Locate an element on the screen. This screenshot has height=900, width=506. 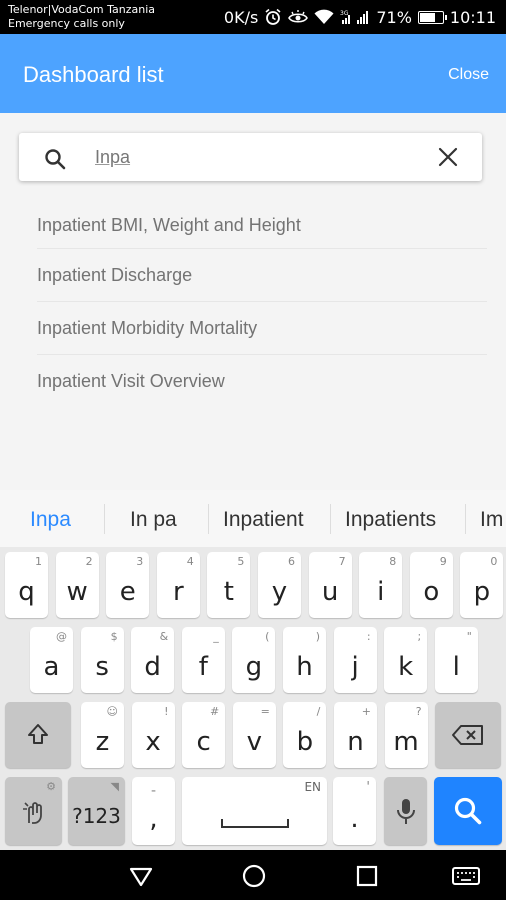
key-label: t is located at coordinates (228, 592).